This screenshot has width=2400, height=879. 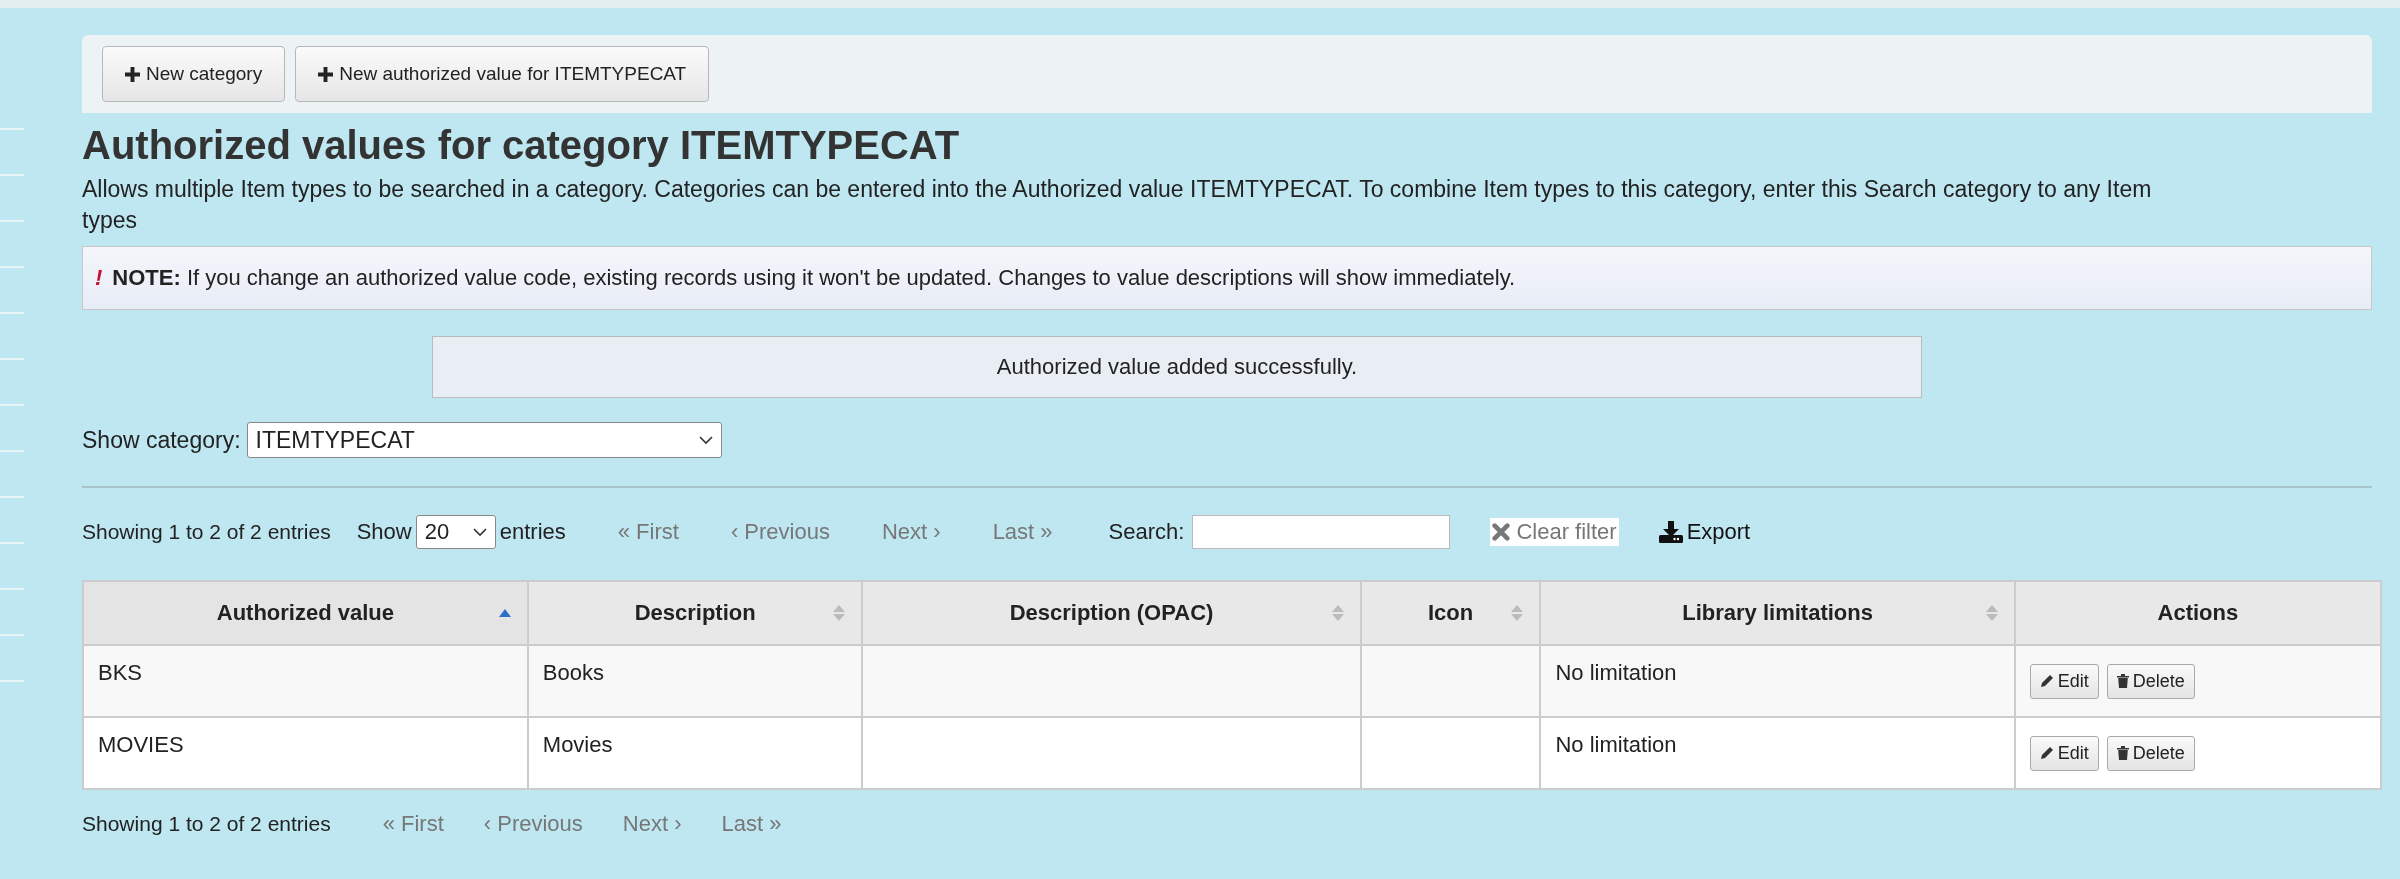 What do you see at coordinates (532, 532) in the screenshot?
I see `entries-label: entries` at bounding box center [532, 532].